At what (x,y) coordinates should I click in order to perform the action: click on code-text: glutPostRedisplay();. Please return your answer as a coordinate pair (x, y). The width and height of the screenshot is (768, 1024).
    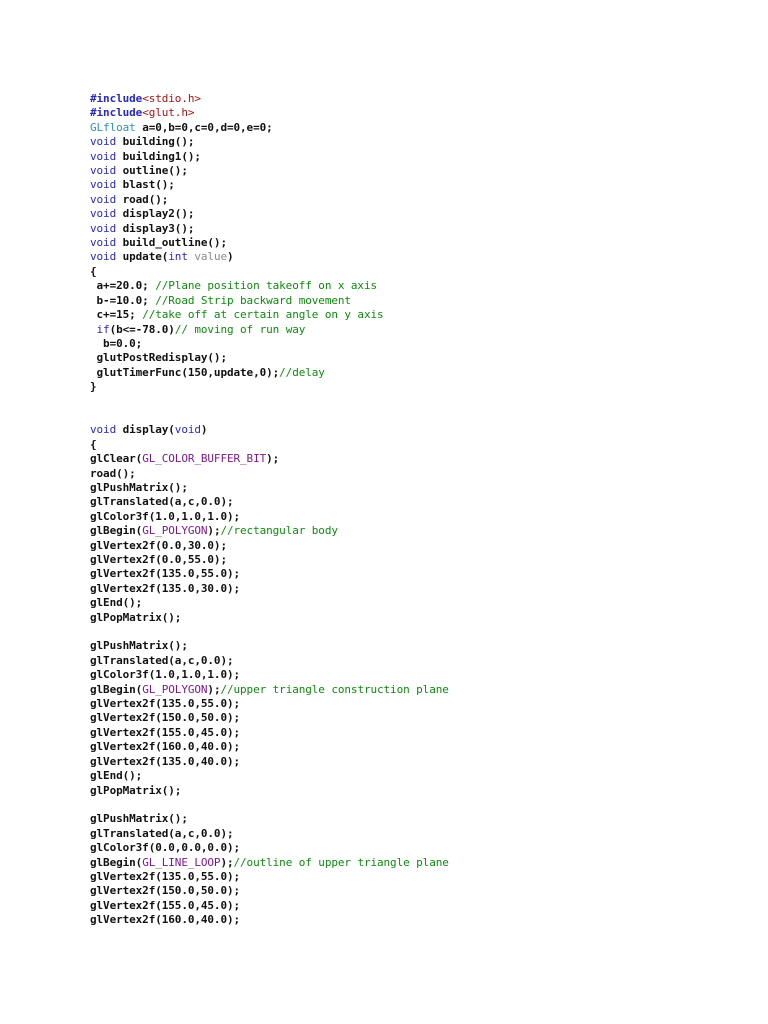
    Looking at the image, I should click on (159, 358).